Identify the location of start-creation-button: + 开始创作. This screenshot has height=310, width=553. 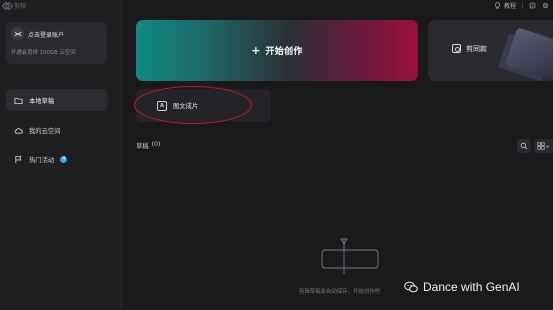
(277, 50).